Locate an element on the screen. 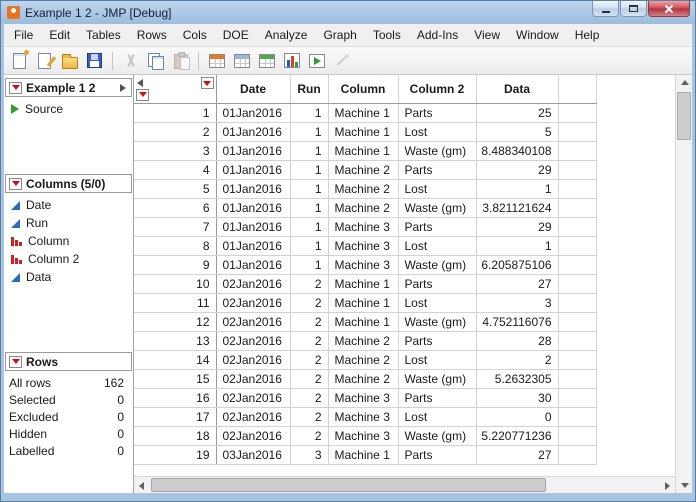 The height and width of the screenshot is (502, 696). rows-stat-selected: Selected 0 is located at coordinates (68, 399).